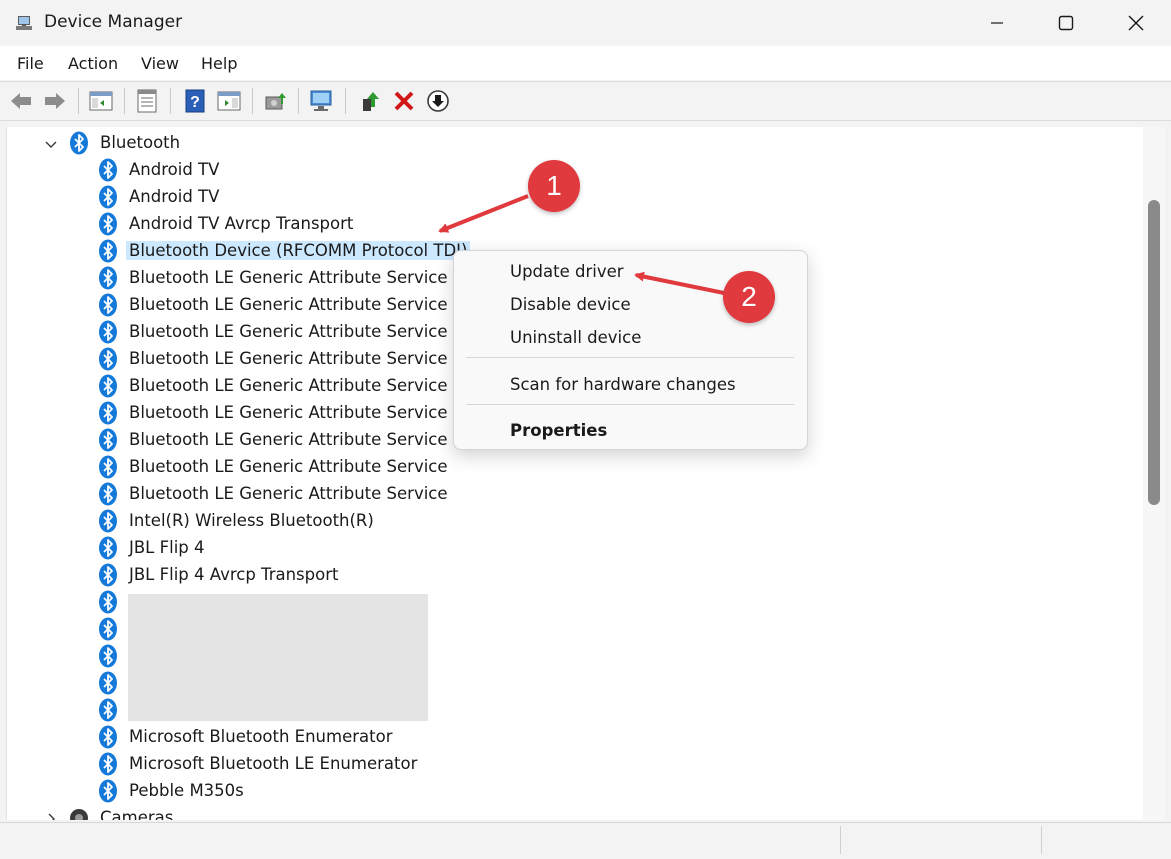  Describe the element at coordinates (93, 63) in the screenshot. I see `menu-action: Action` at that location.